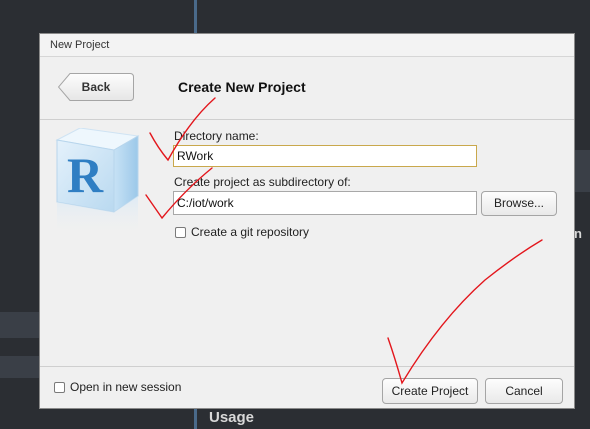 This screenshot has height=429, width=590. I want to click on directory-name-input: RWork, so click(325, 156).